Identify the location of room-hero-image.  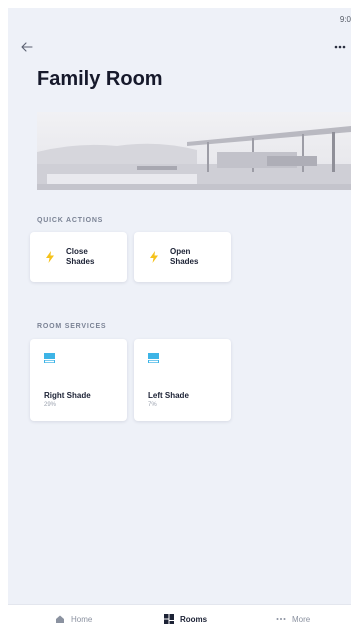
(194, 151).